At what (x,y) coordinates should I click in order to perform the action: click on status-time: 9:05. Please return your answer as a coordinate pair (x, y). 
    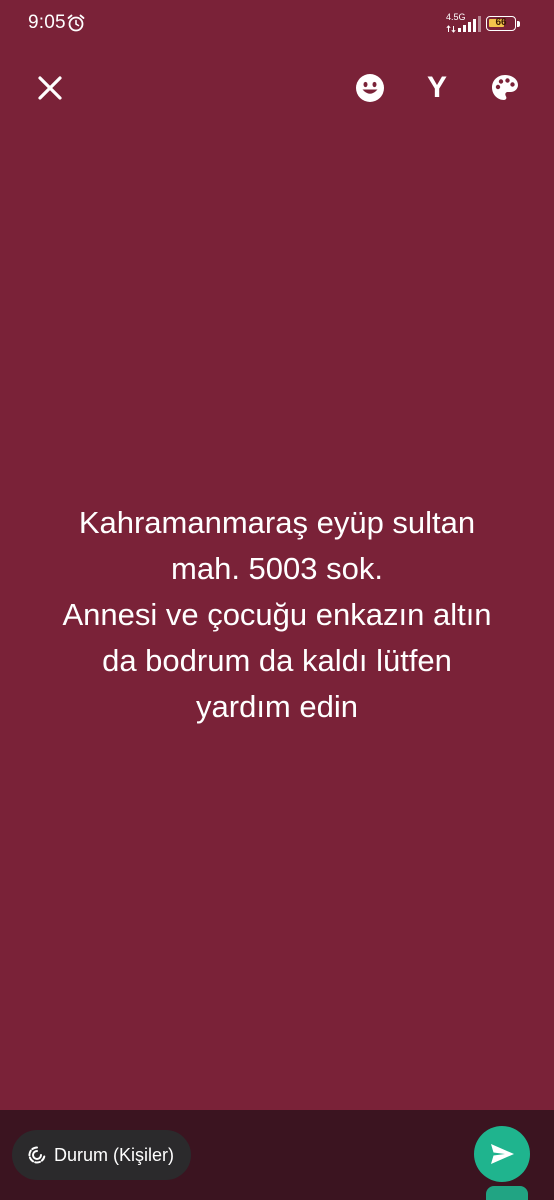
    Looking at the image, I should click on (47, 22).